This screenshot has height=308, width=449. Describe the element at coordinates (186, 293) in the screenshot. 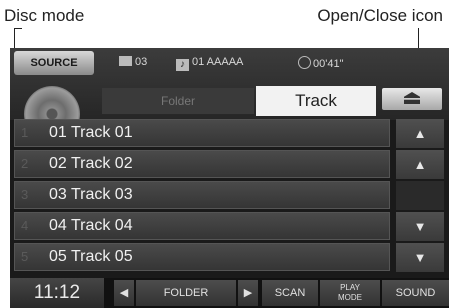

I see `folder-label: FOLDER` at that location.